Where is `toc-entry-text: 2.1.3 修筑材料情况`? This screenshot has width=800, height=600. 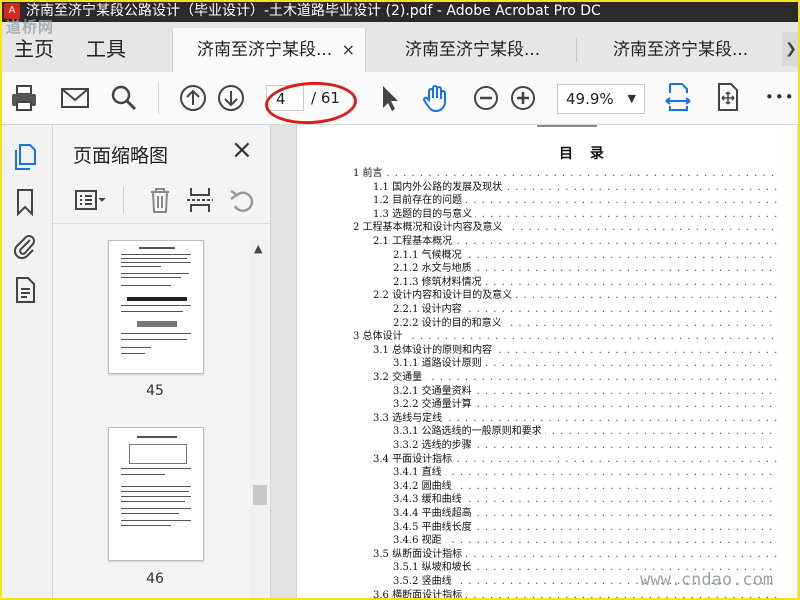 toc-entry-text: 2.1.3 修筑材料情况 is located at coordinates (439, 282).